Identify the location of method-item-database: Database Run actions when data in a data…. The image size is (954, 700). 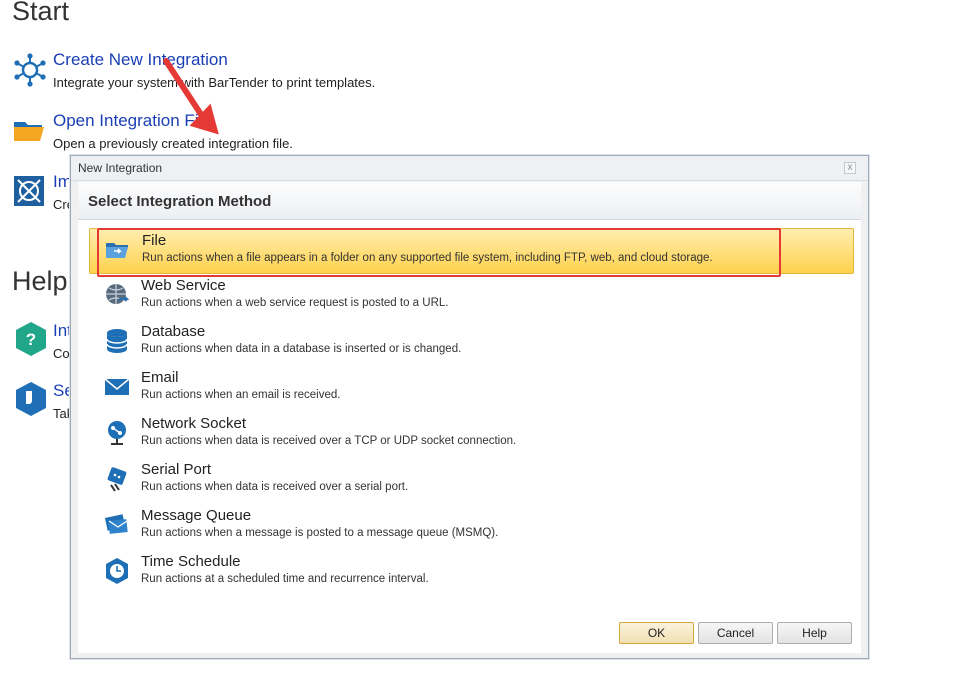
(471, 343).